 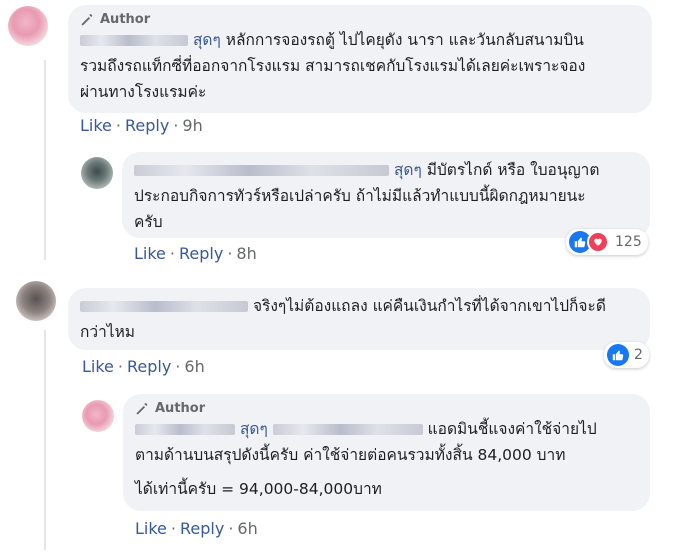 I want to click on reaction-summary: 2, so click(x=626, y=355).